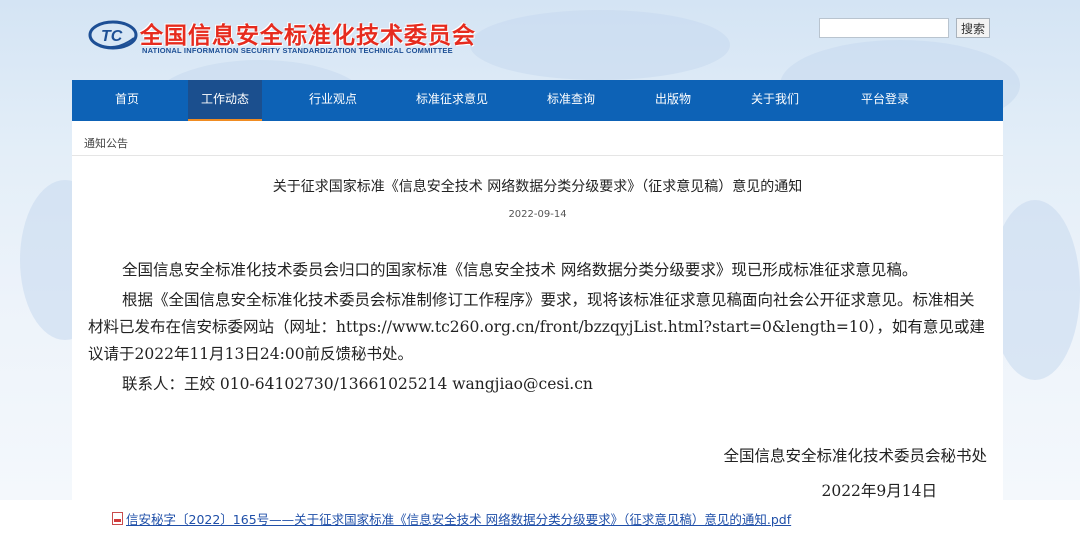  Describe the element at coordinates (225, 100) in the screenshot. I see `nav-item-work-news: 工作动态` at that location.